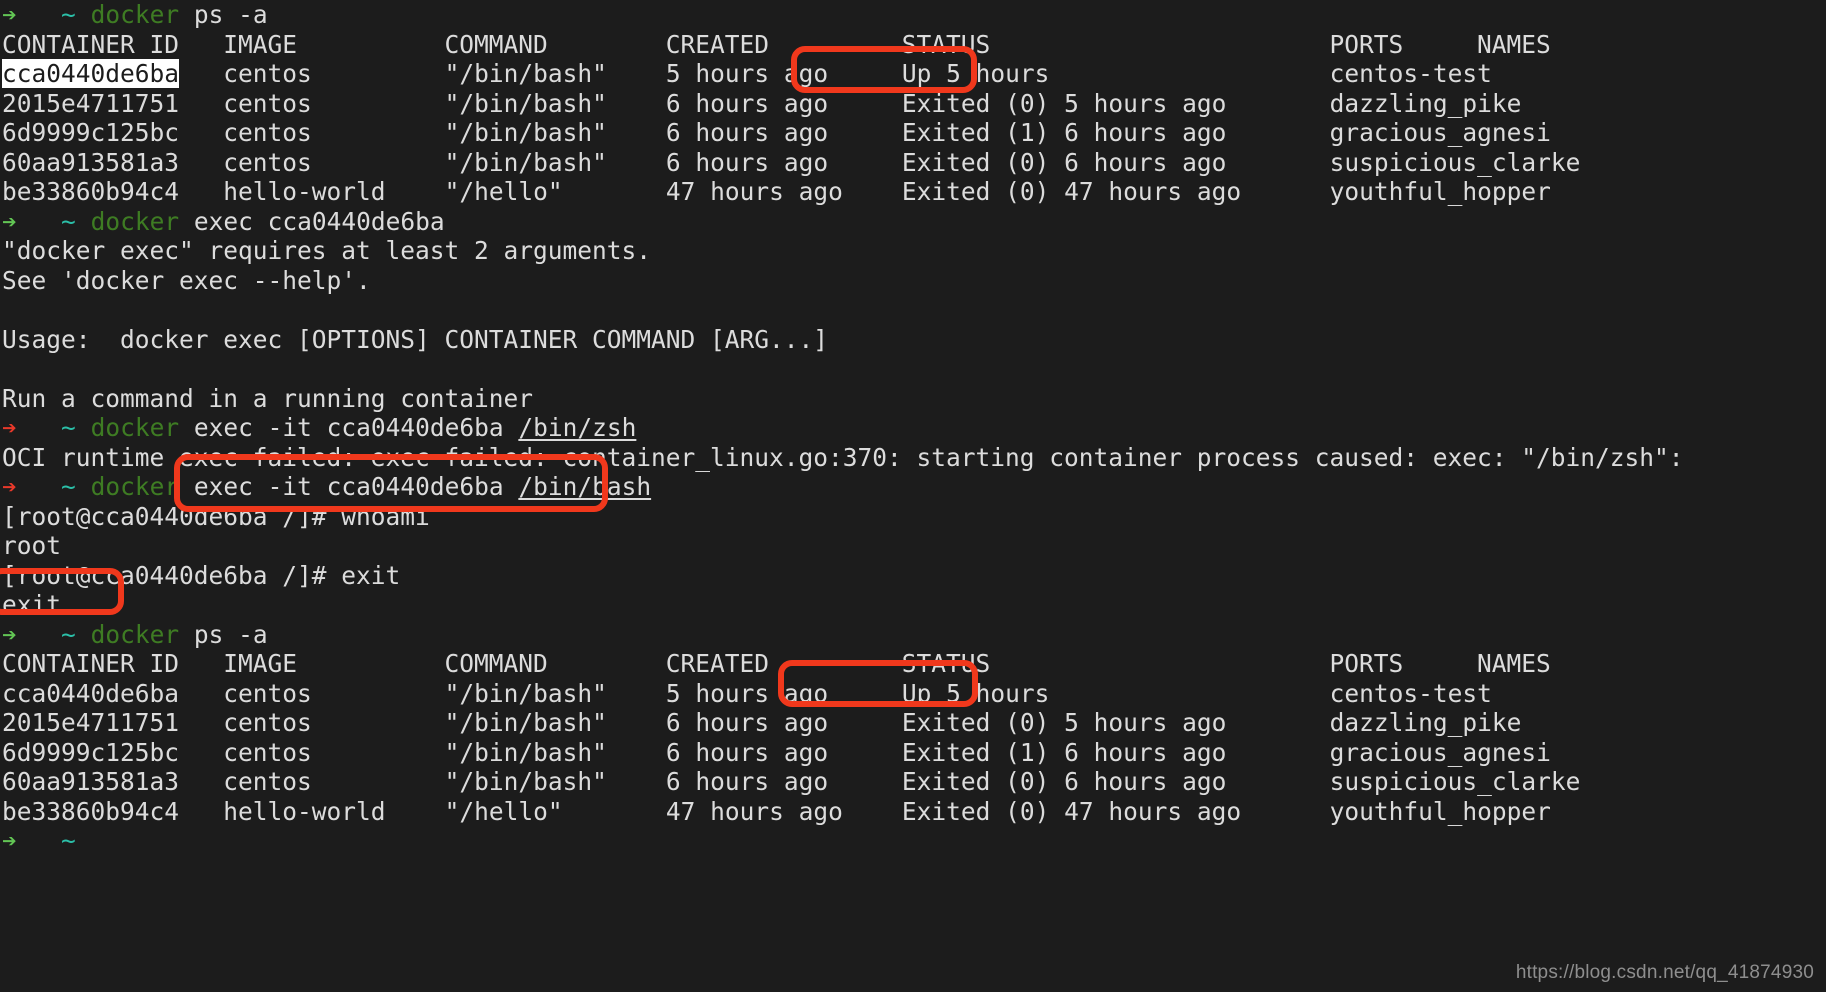  What do you see at coordinates (216, 516) in the screenshot?
I see `container-prompt-text: [root@cca0440de6ba /]# whoami` at bounding box center [216, 516].